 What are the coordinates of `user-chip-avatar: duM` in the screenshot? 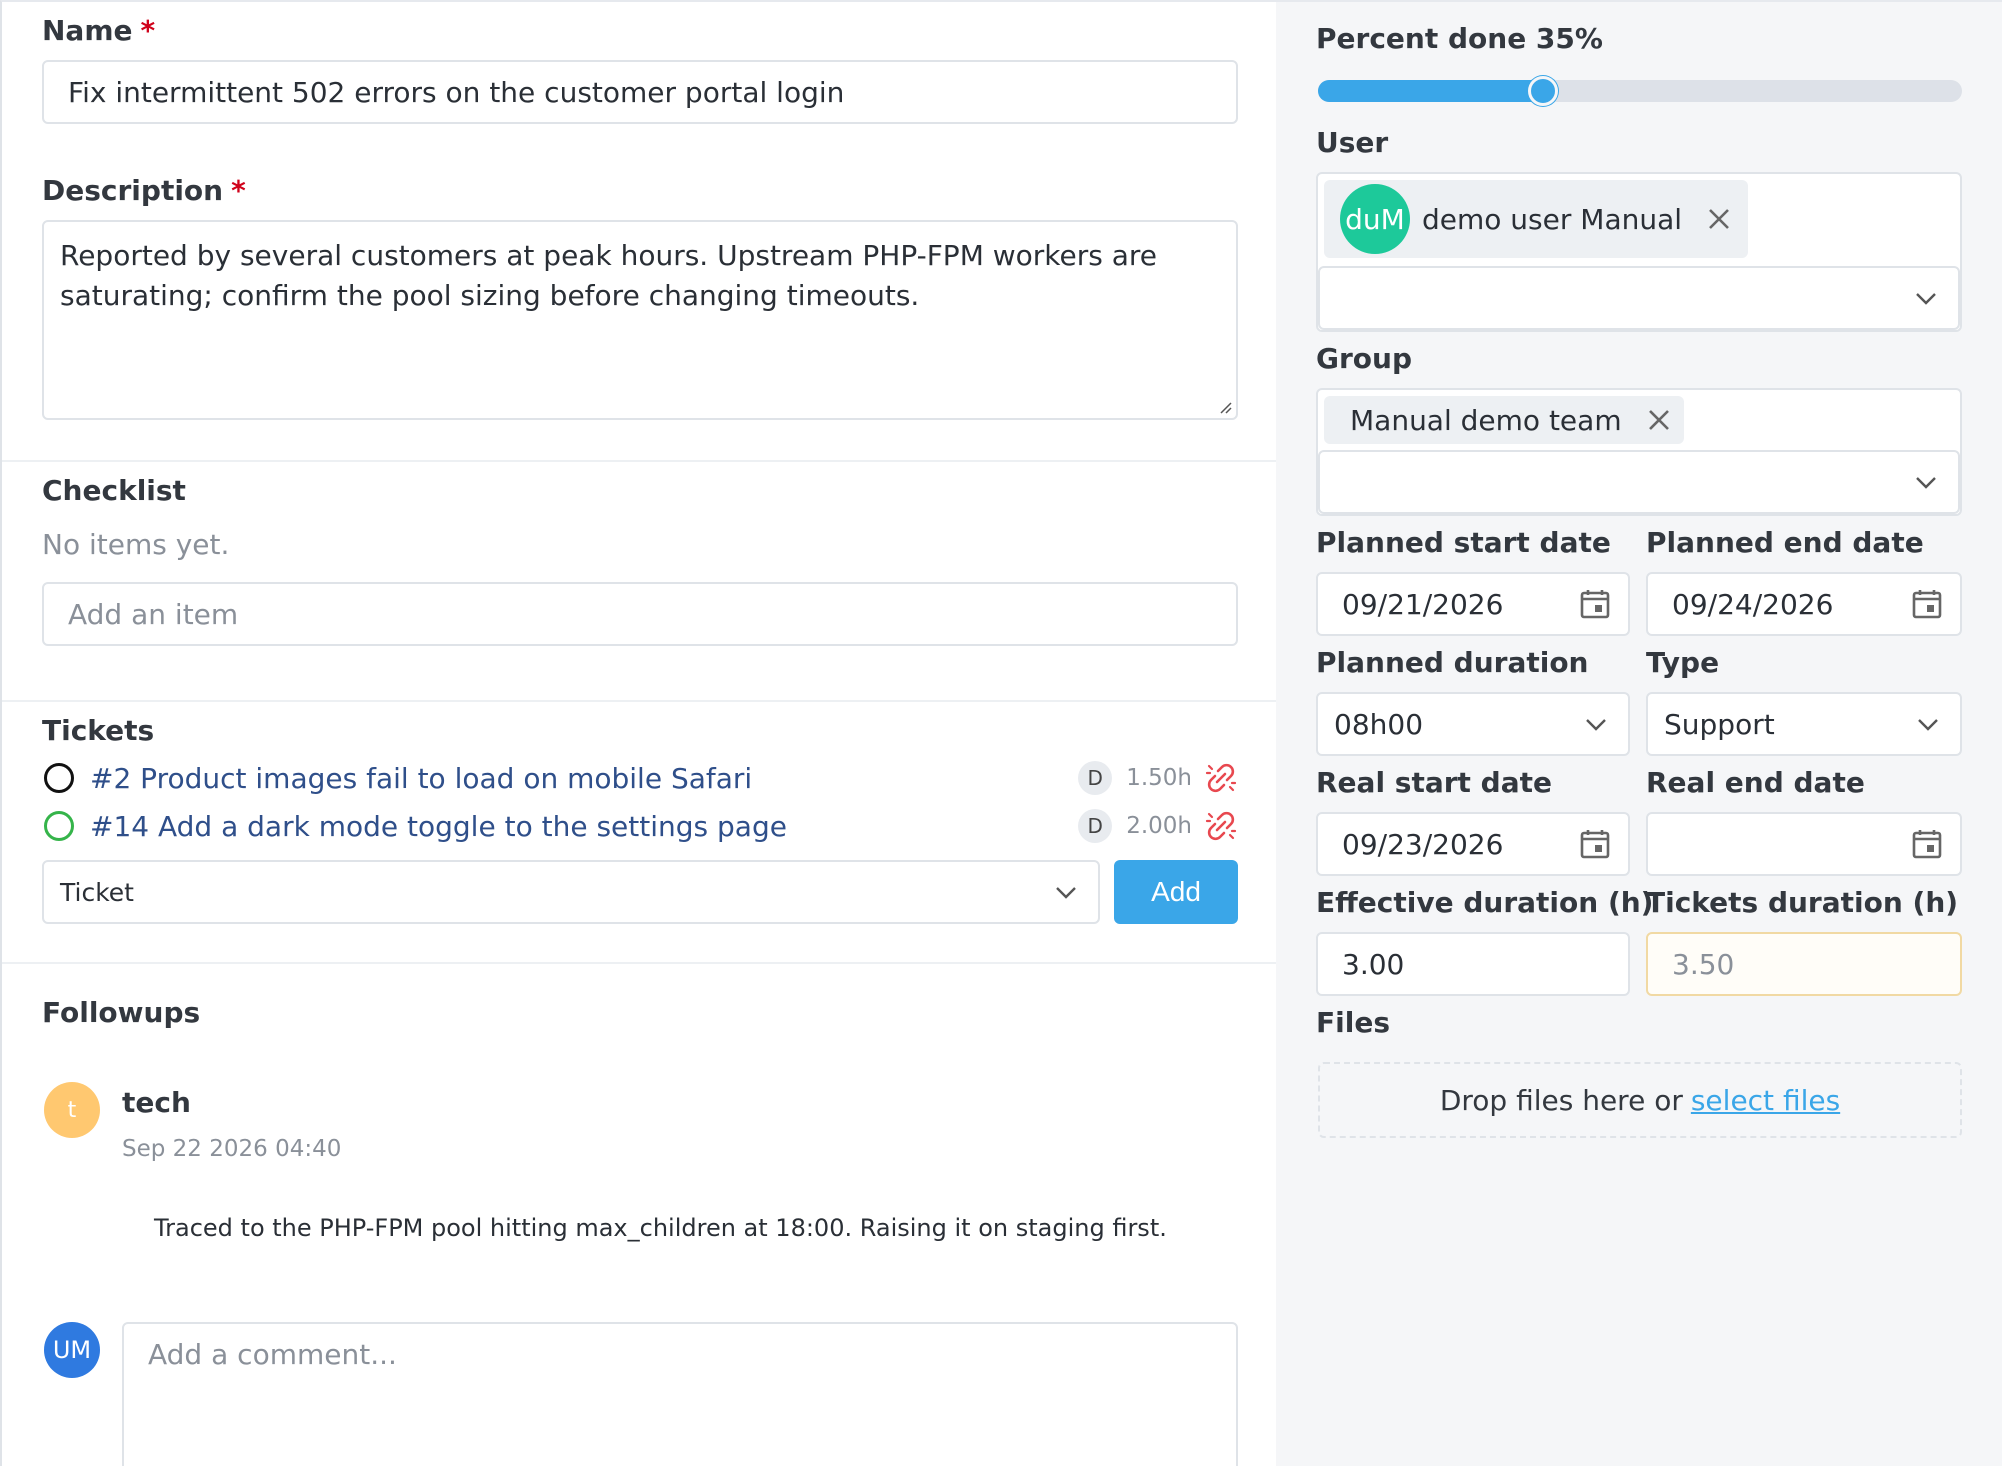 It's located at (1375, 219).